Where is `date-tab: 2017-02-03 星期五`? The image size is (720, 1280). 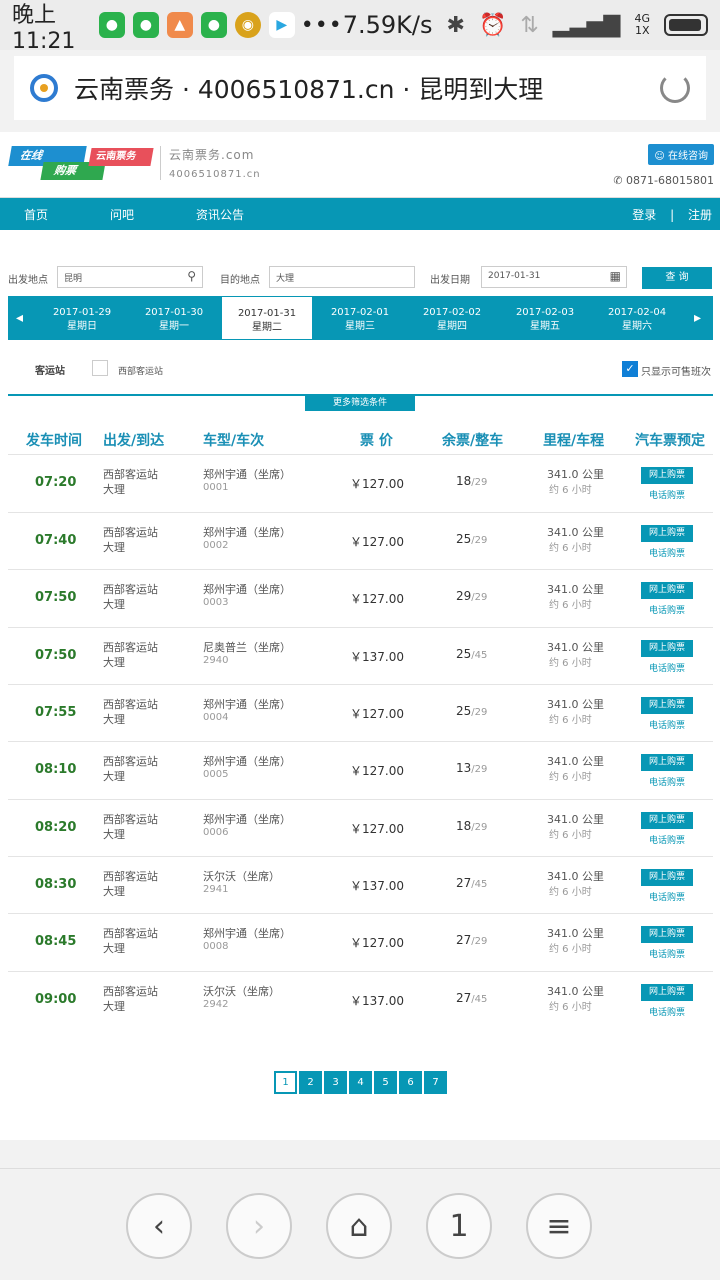
date-tab: 2017-02-03 星期五 is located at coordinates (545, 318).